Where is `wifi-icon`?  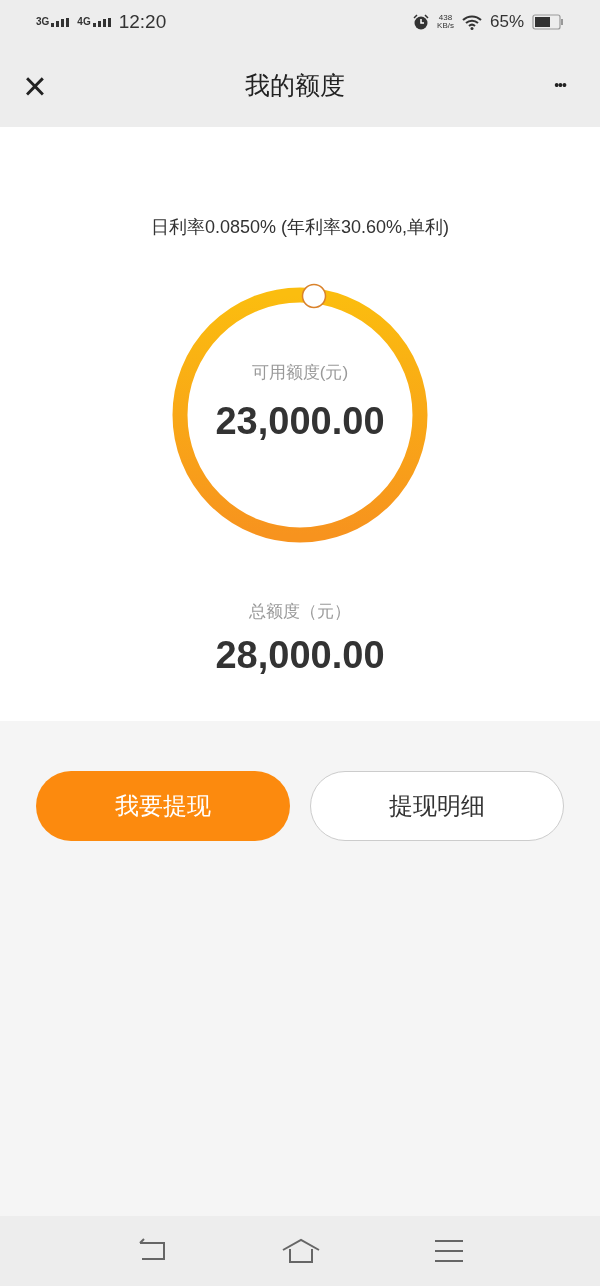 wifi-icon is located at coordinates (471, 22).